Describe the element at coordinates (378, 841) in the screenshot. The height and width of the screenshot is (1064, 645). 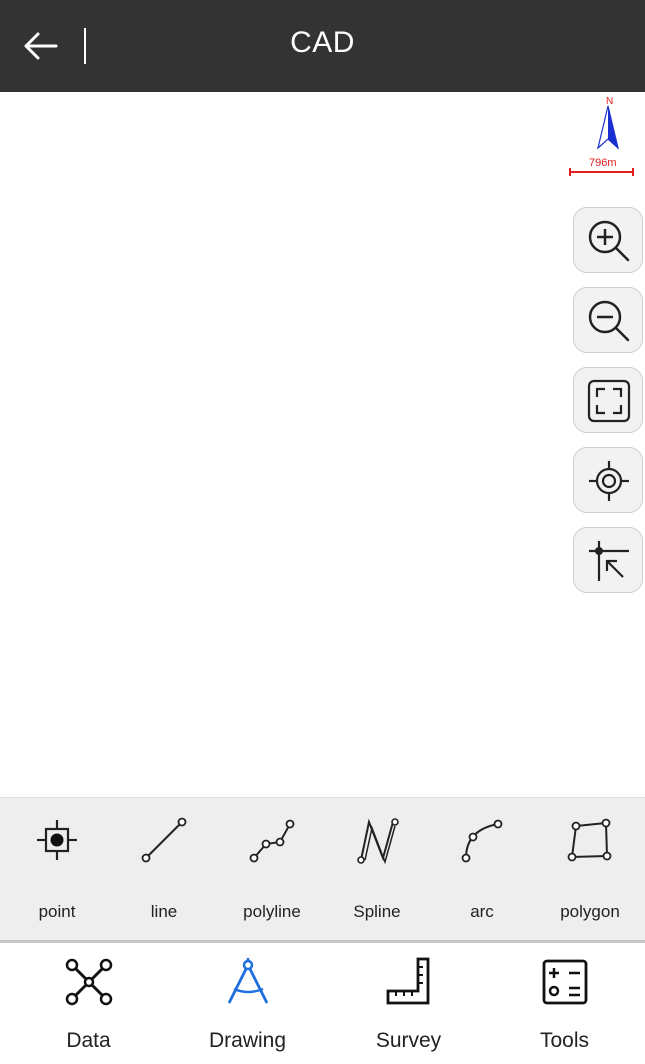
I see `spline-icon` at that location.